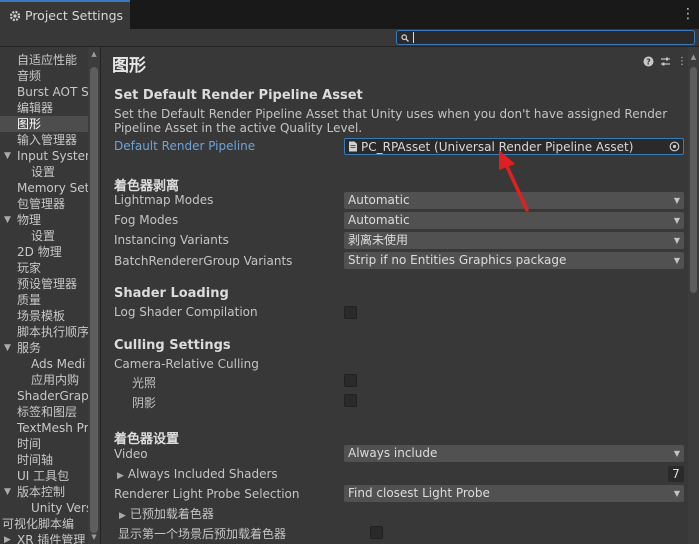 Image resolution: width=699 pixels, height=544 pixels. I want to click on sidebar-item: Burst AOT S, so click(53, 92).